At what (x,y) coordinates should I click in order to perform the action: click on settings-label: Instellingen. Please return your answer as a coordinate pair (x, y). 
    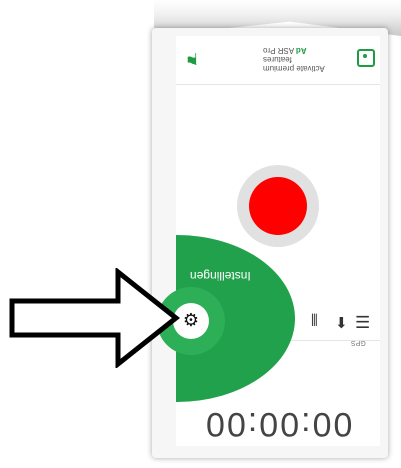
    Looking at the image, I should click on (220, 276).